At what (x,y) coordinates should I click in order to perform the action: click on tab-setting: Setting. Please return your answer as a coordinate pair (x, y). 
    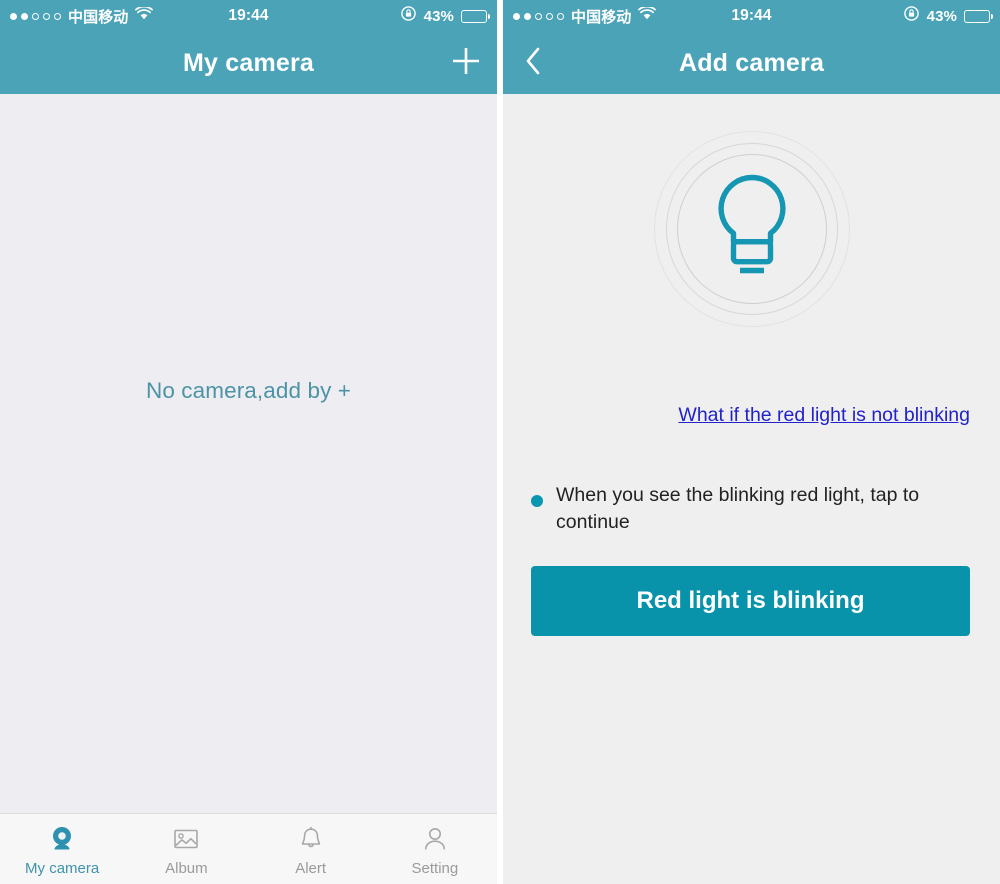
    Looking at the image, I should click on (435, 850).